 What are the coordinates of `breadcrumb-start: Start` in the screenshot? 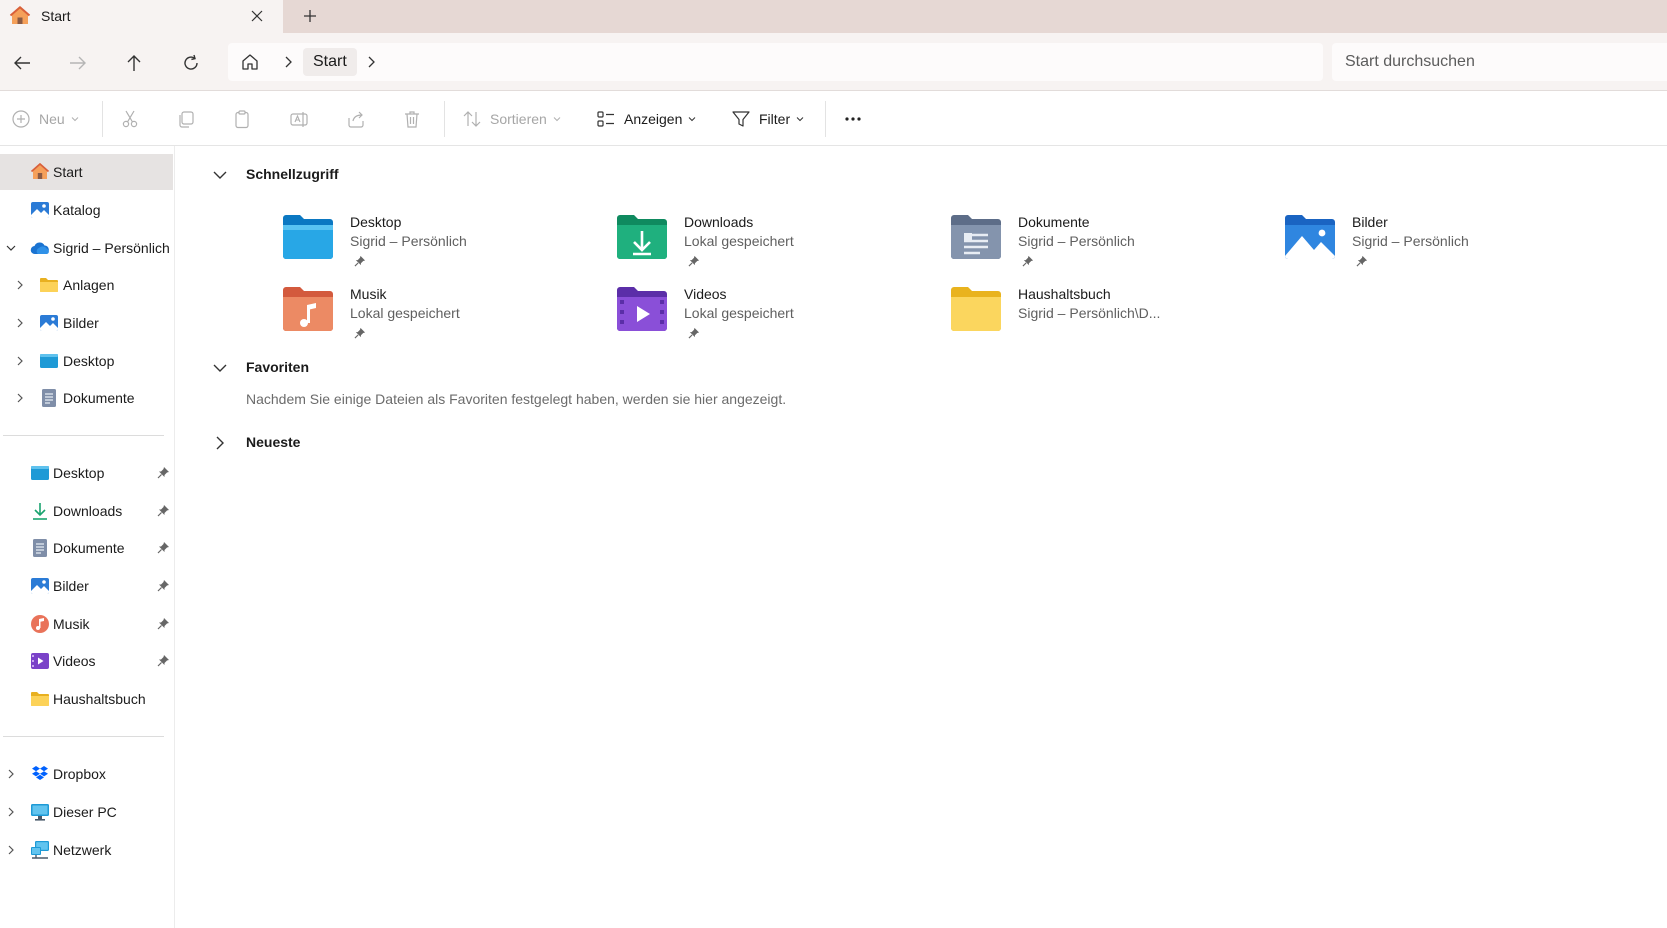 It's located at (330, 62).